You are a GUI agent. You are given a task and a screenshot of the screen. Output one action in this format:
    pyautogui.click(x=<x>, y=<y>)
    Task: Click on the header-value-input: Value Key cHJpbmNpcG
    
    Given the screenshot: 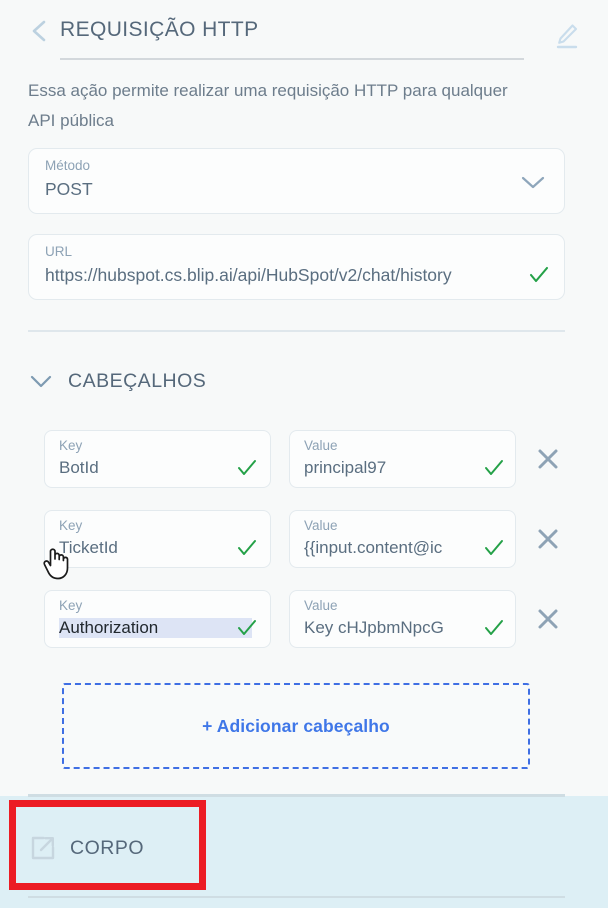 What is the action you would take?
    pyautogui.click(x=402, y=619)
    